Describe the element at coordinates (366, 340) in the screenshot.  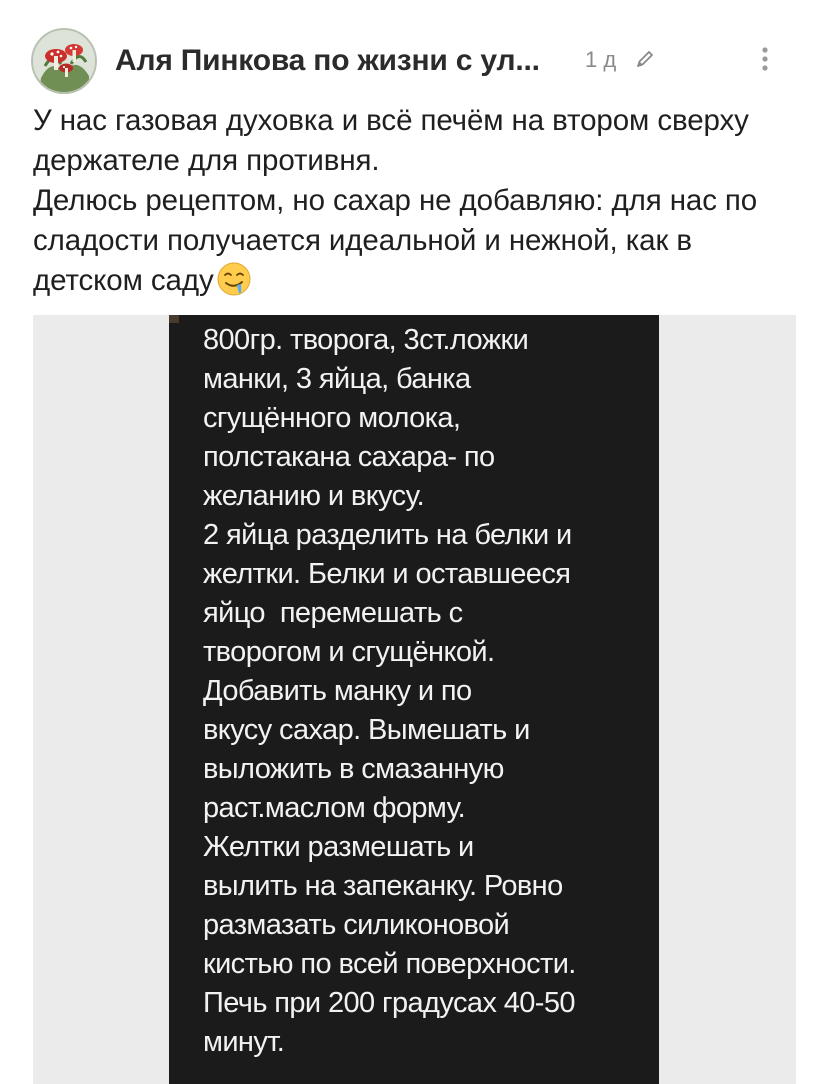
I see `recipe-line: 800гр. творога, 3ст.ложки` at that location.